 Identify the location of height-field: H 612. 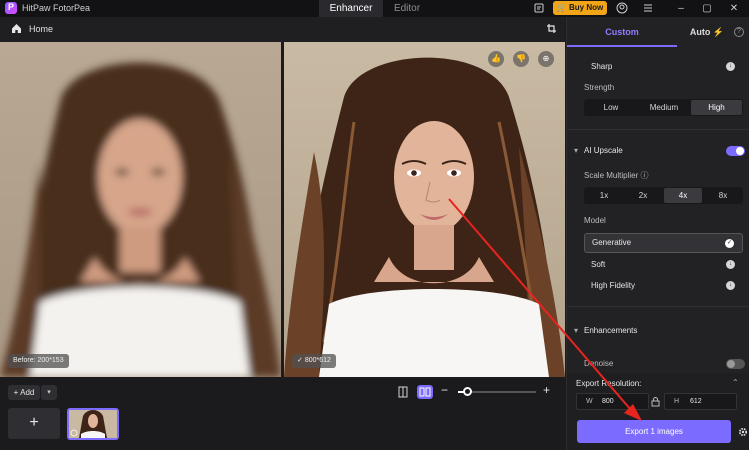
(700, 401).